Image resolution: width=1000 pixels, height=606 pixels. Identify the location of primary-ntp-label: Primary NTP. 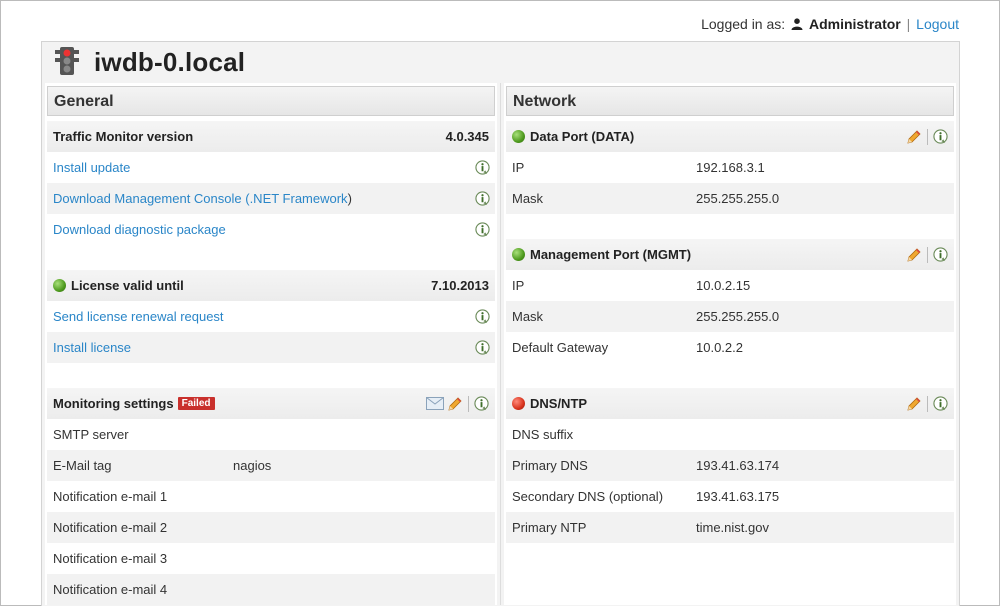
(549, 527).